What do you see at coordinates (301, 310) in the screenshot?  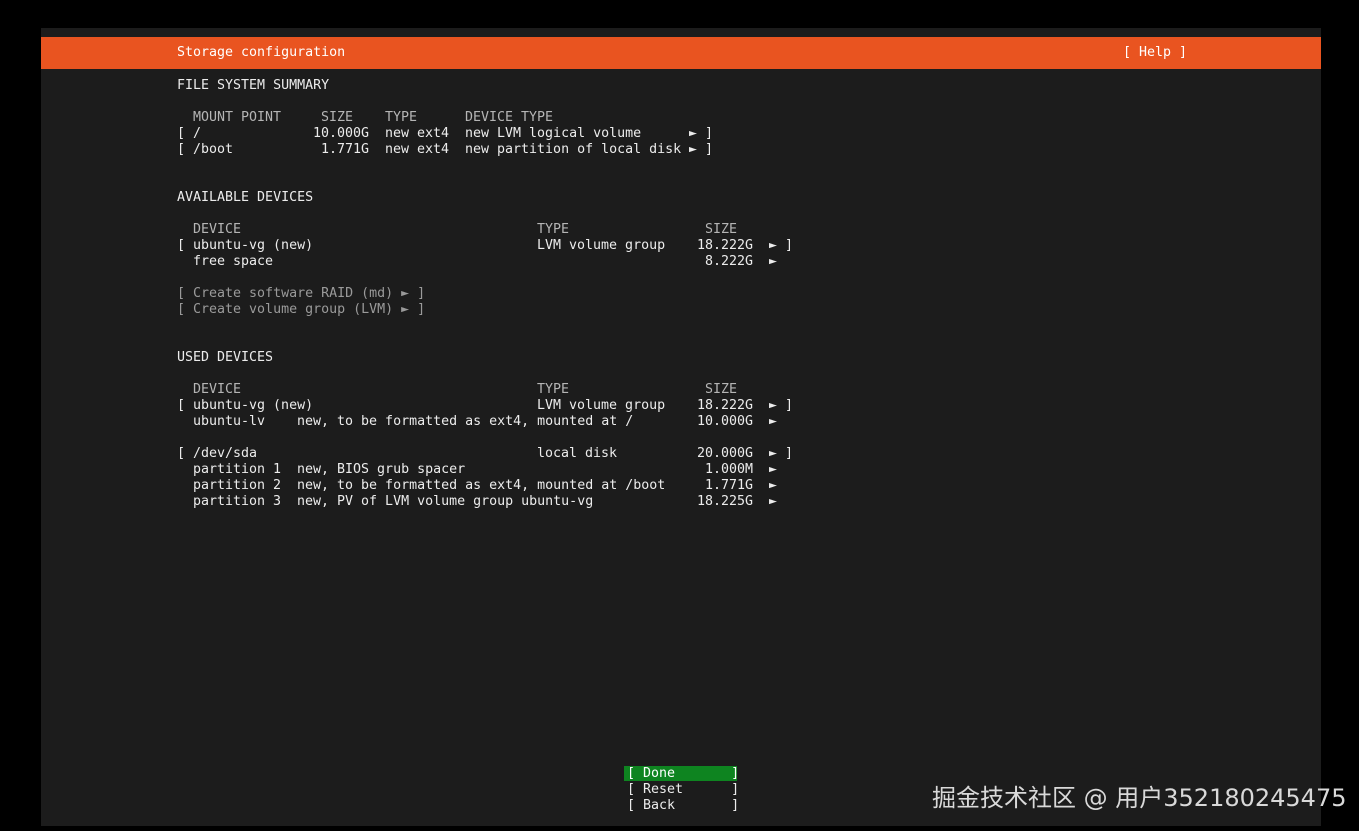 I see `create-volume-group-button: [ Create volume group (LVM) ► ]` at bounding box center [301, 310].